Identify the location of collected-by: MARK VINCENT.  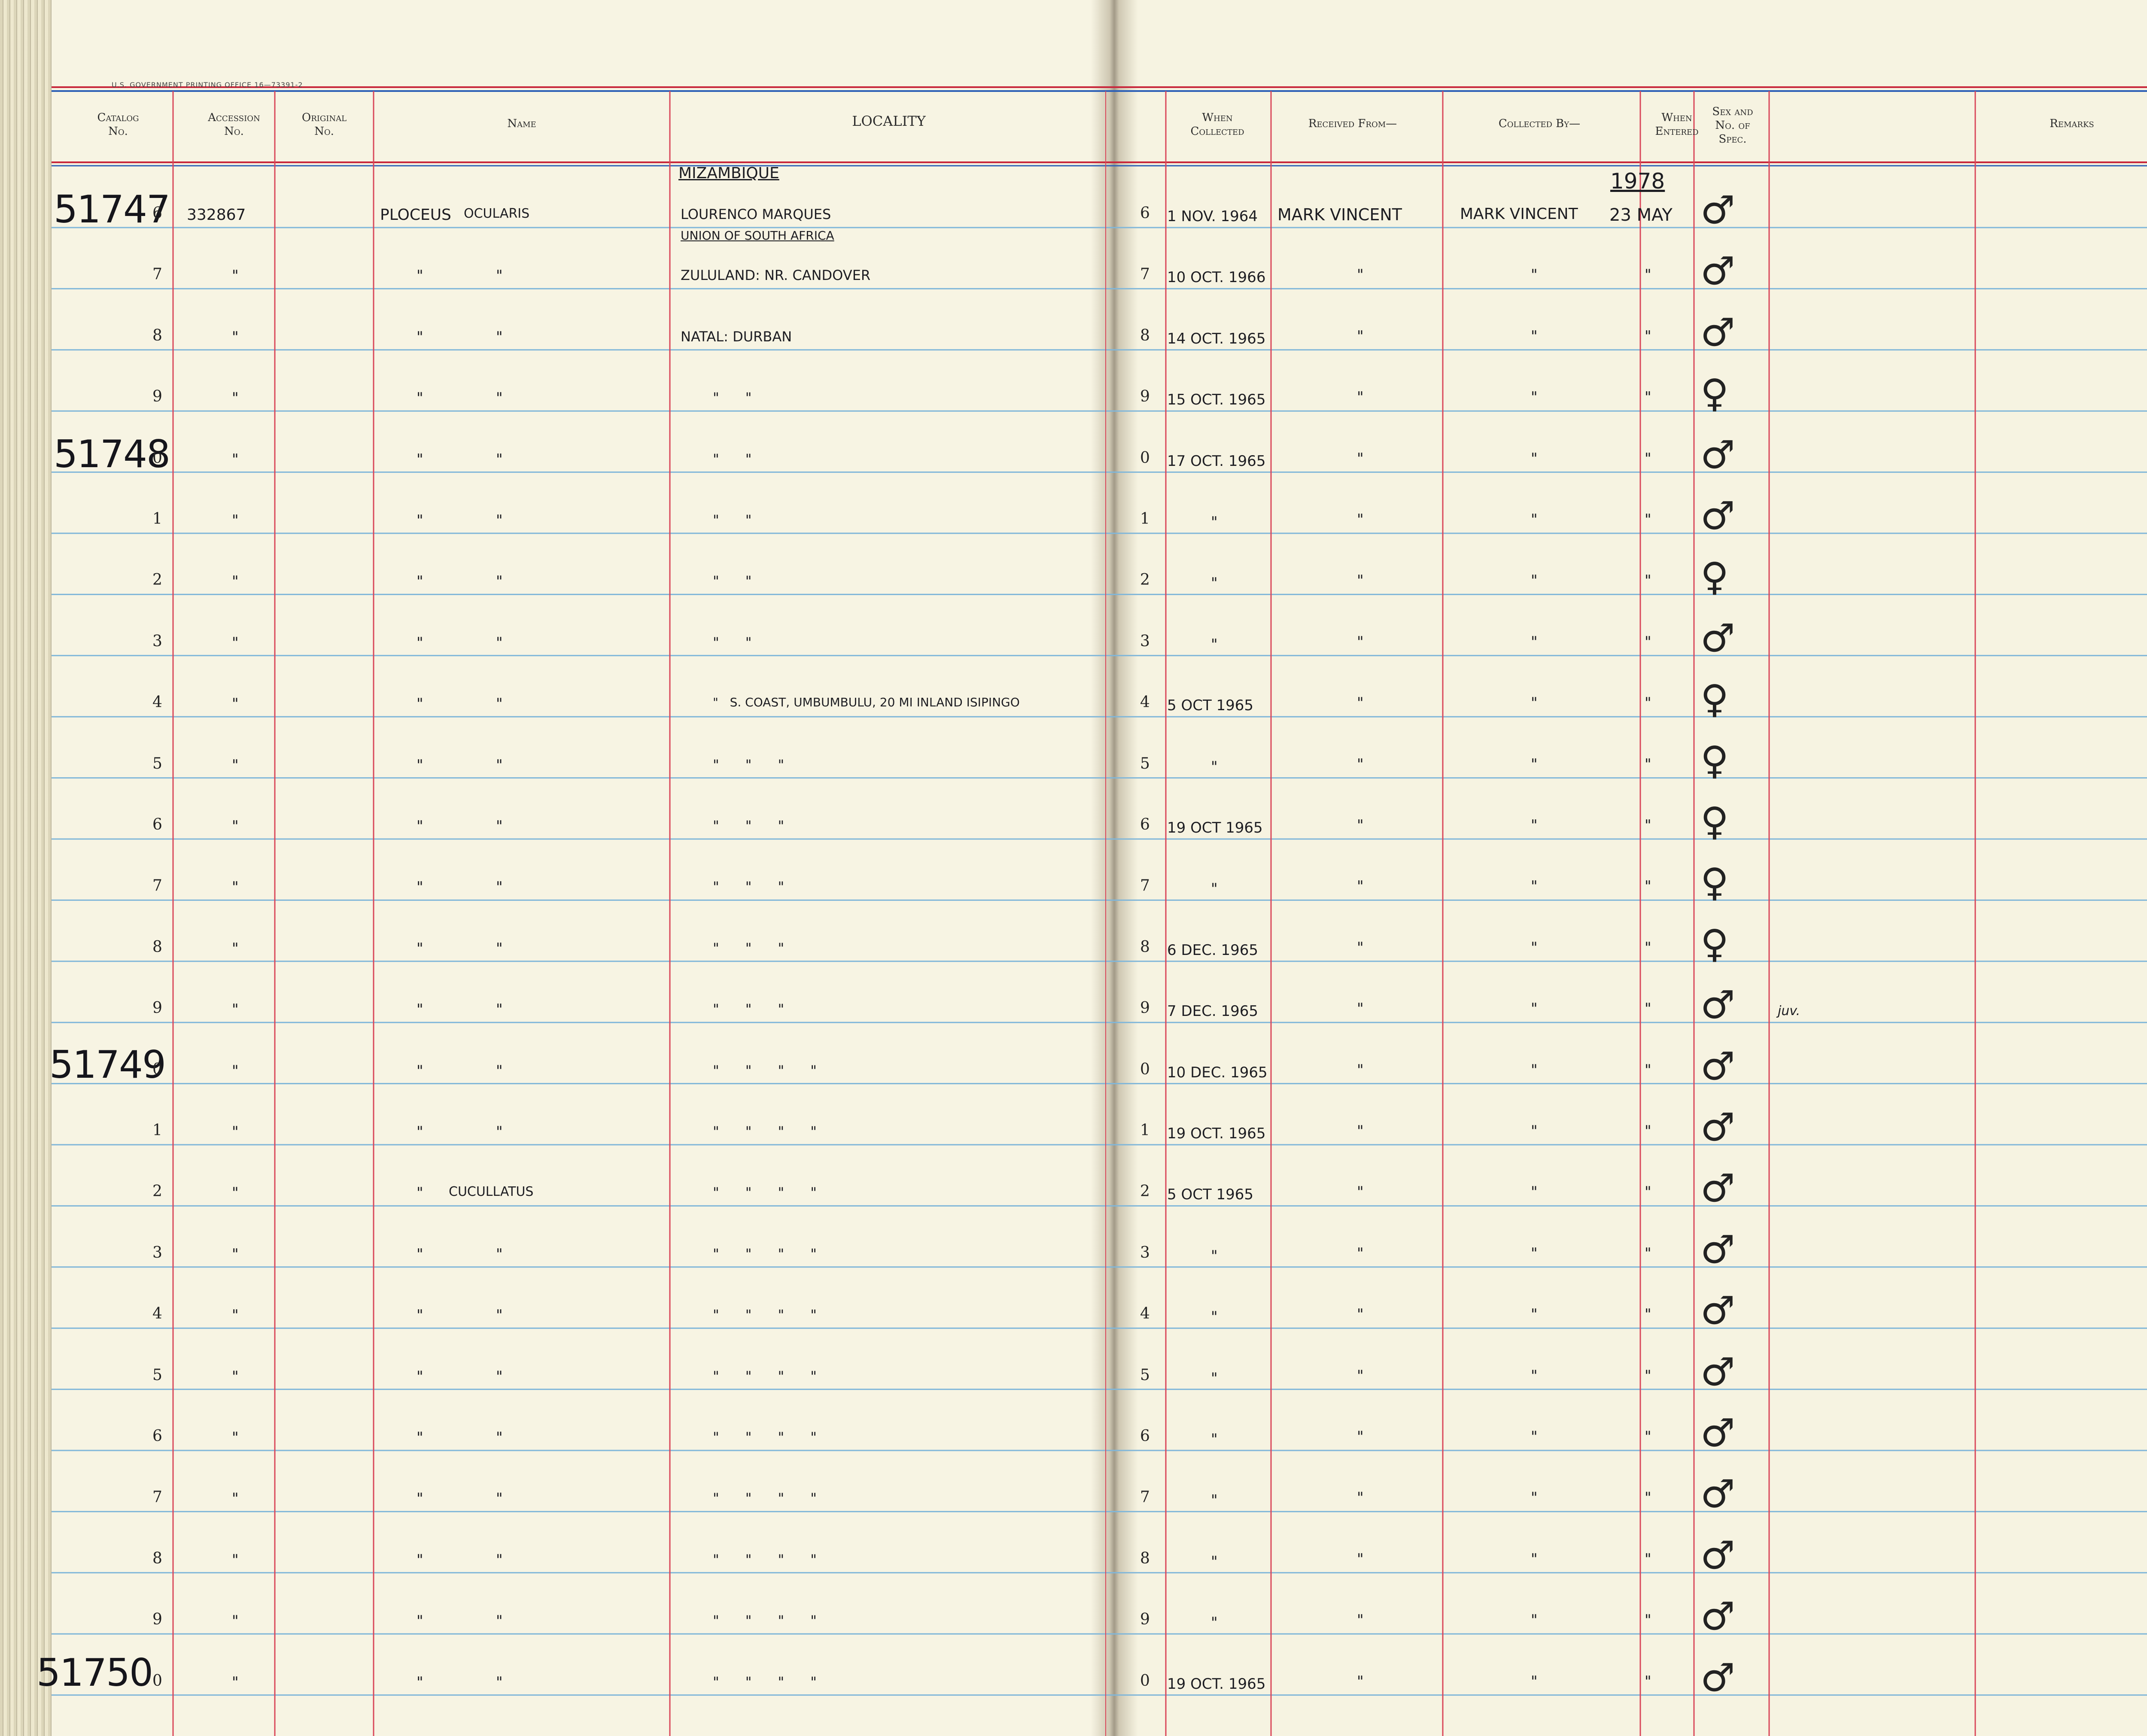
(1519, 214).